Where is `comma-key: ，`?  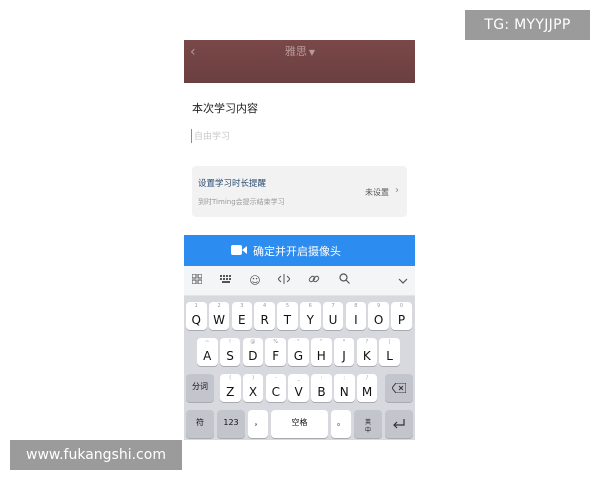
comma-key: ， is located at coordinates (258, 424).